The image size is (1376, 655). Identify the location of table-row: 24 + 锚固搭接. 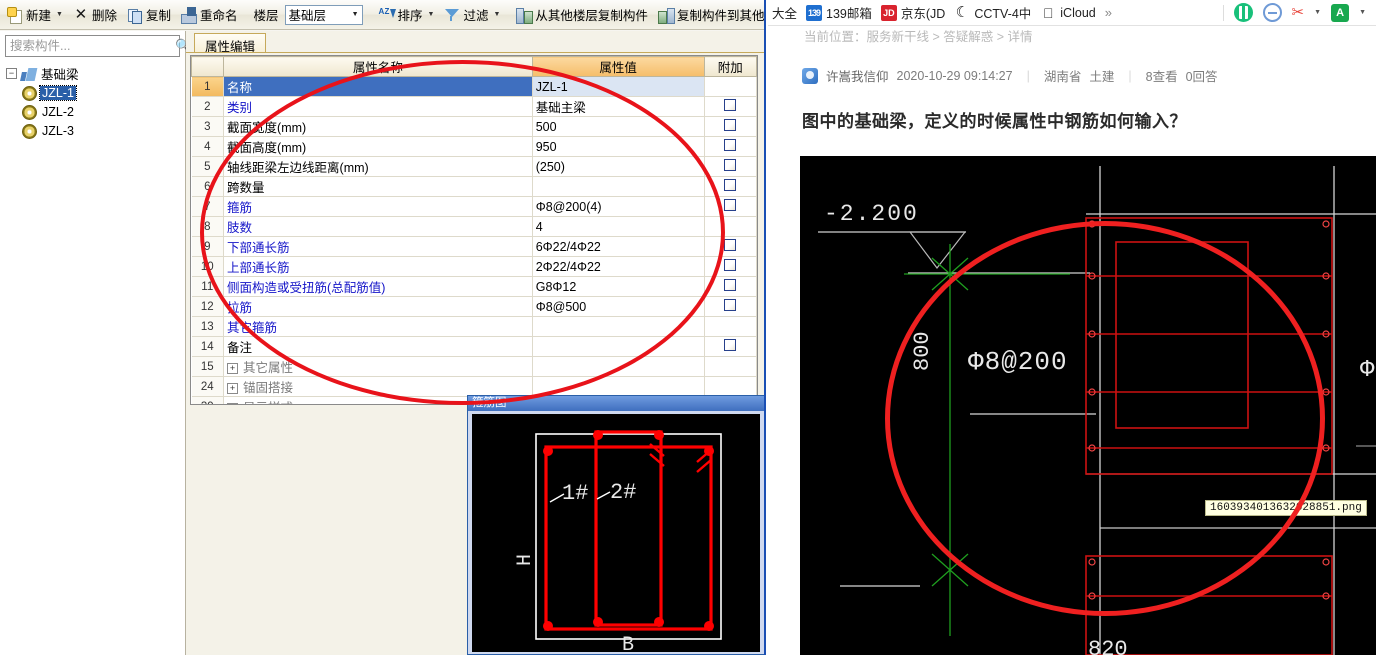
(474, 386).